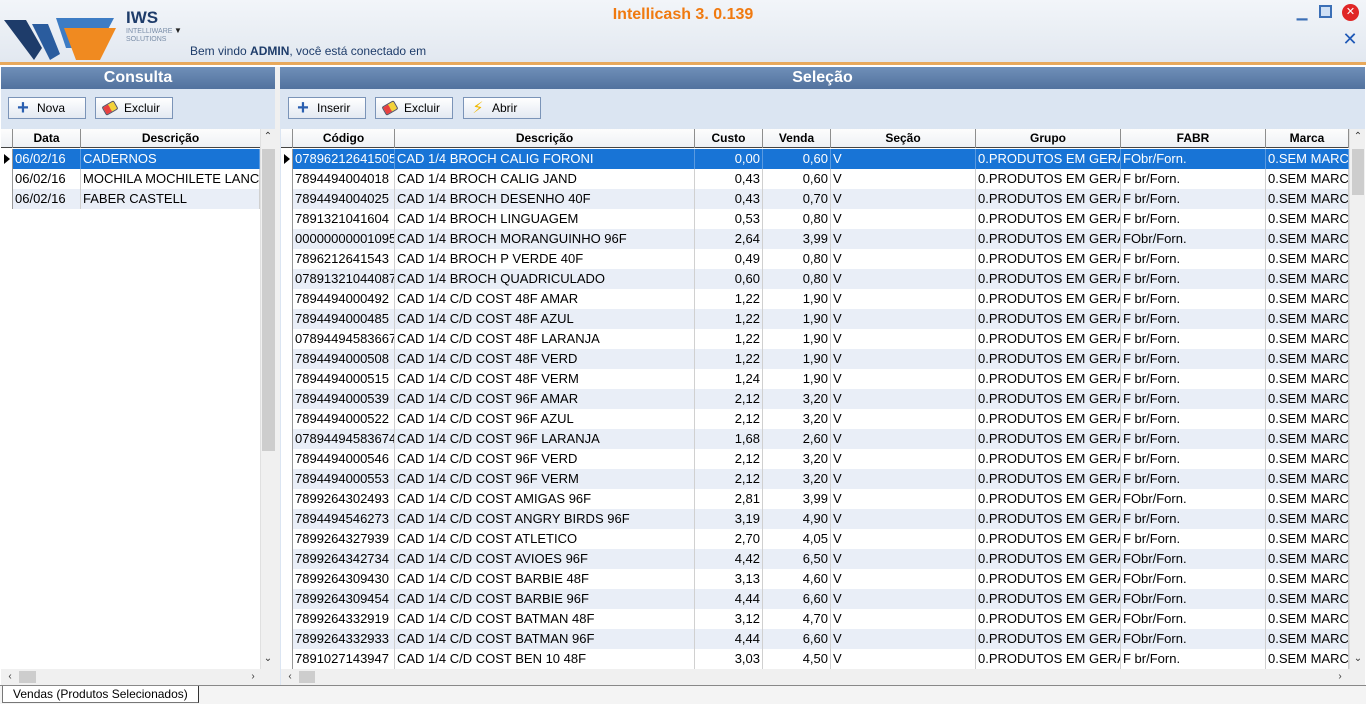 The height and width of the screenshot is (704, 1366). Describe the element at coordinates (729, 619) in the screenshot. I see `table-cell-custo: 3,12` at that location.